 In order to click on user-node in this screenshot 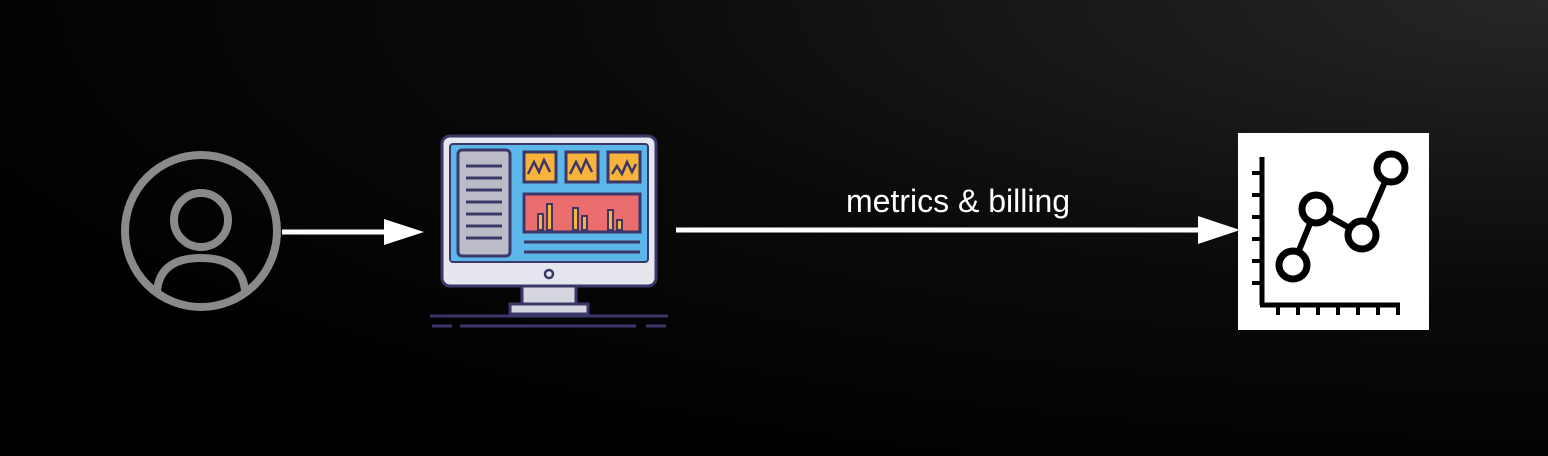, I will do `click(201, 231)`.